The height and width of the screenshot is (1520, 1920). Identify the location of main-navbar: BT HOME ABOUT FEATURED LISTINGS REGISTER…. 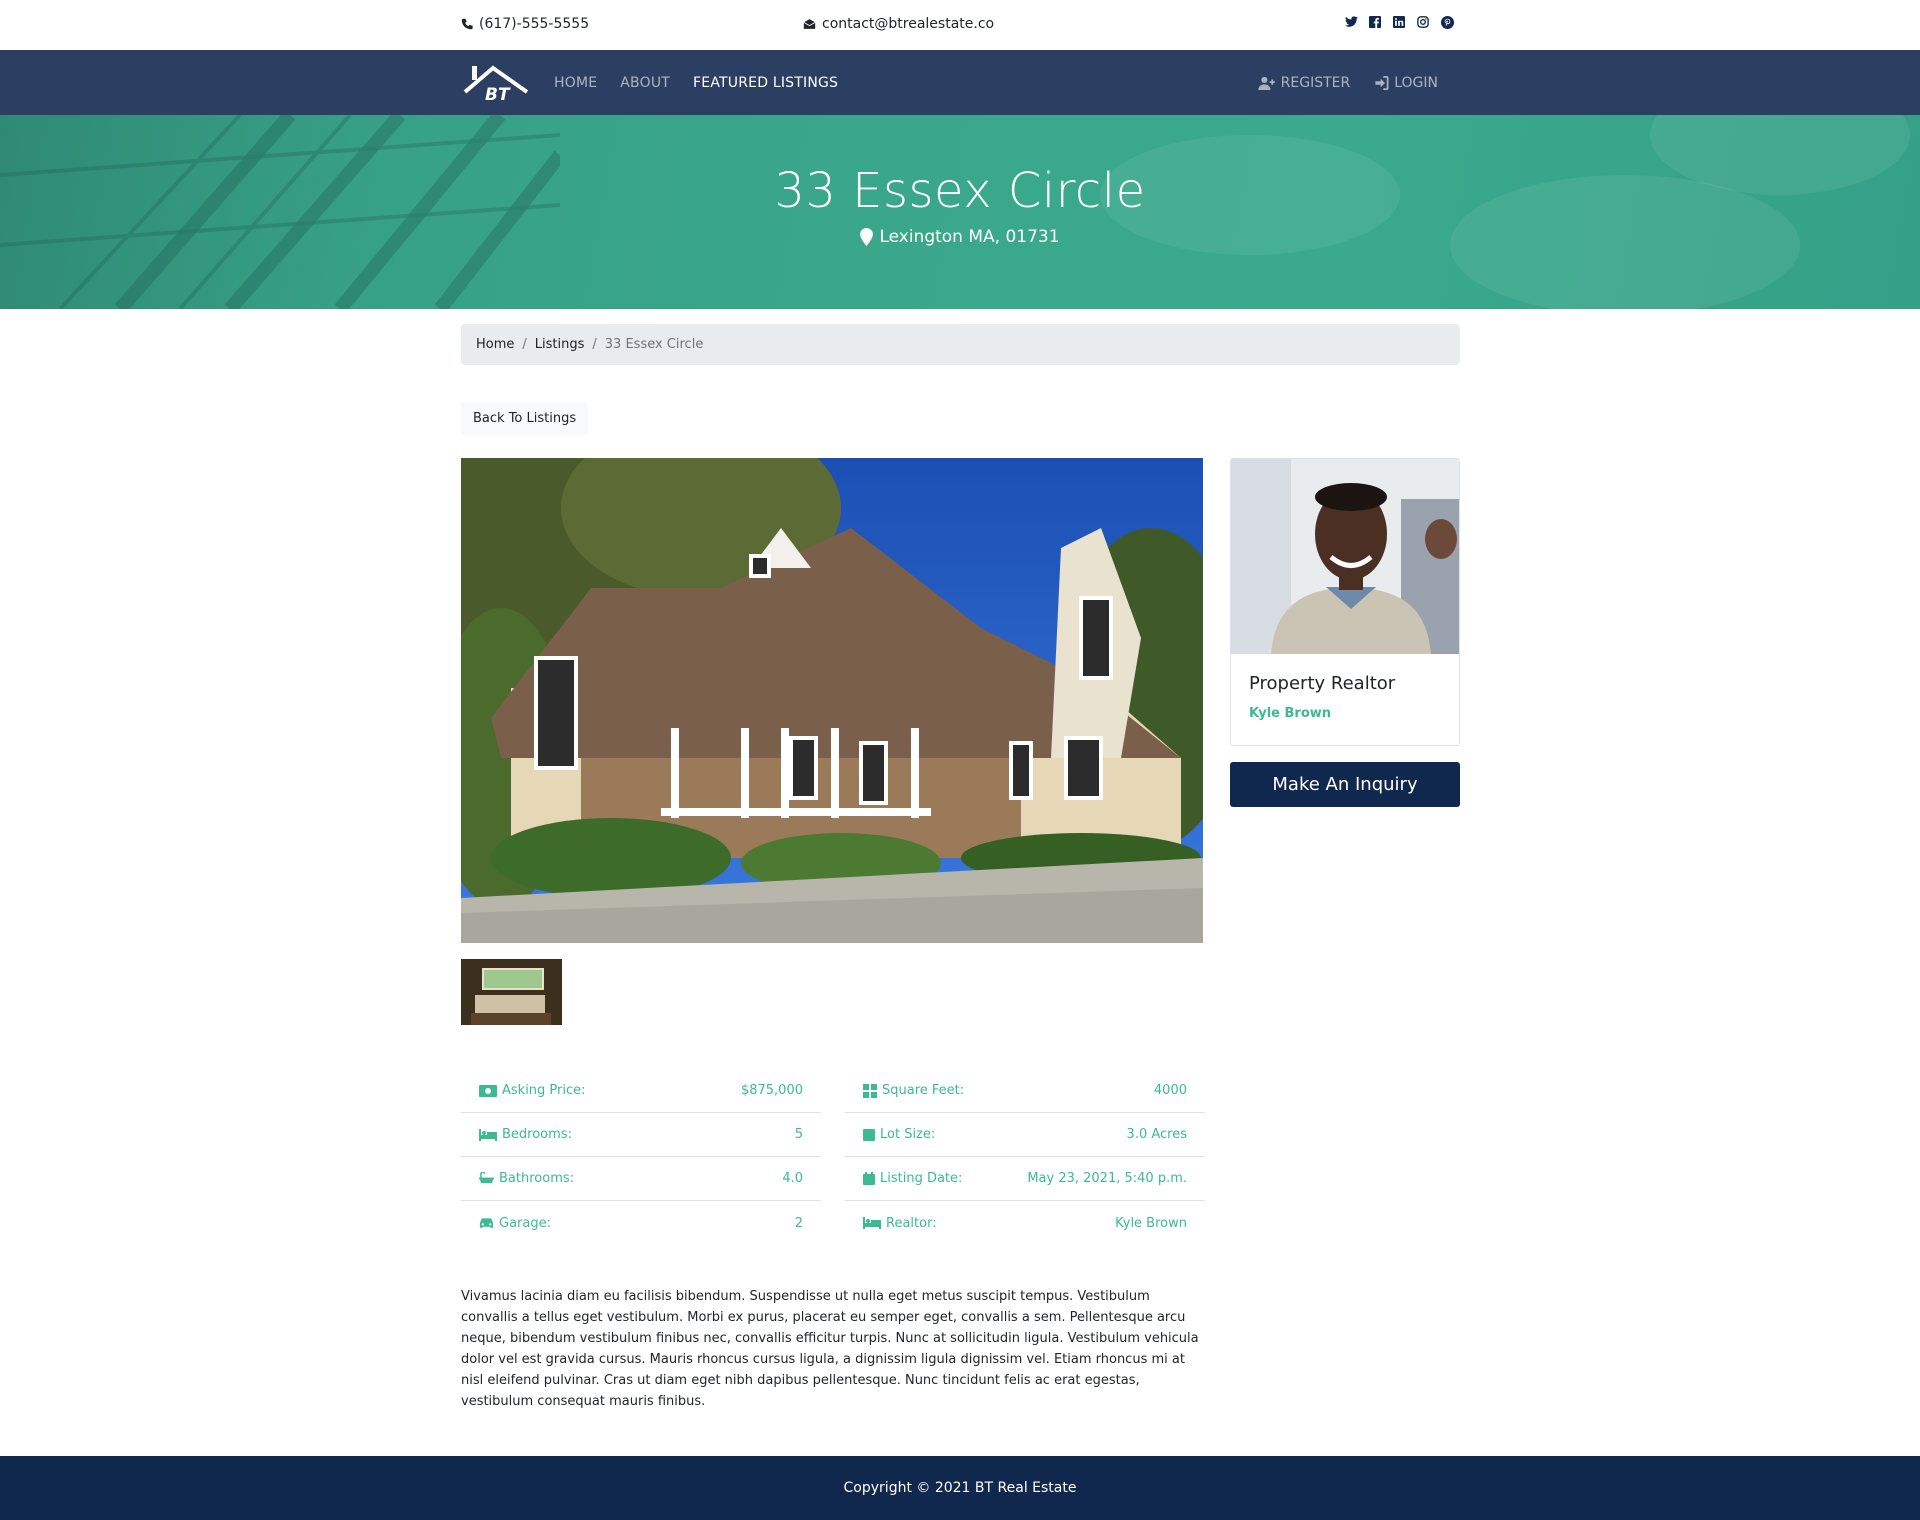
(960, 82).